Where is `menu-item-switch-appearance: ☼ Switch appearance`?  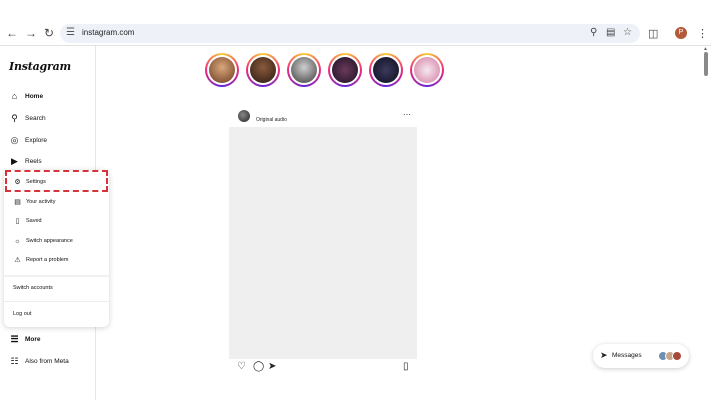 menu-item-switch-appearance: ☼ Switch appearance is located at coordinates (43, 241).